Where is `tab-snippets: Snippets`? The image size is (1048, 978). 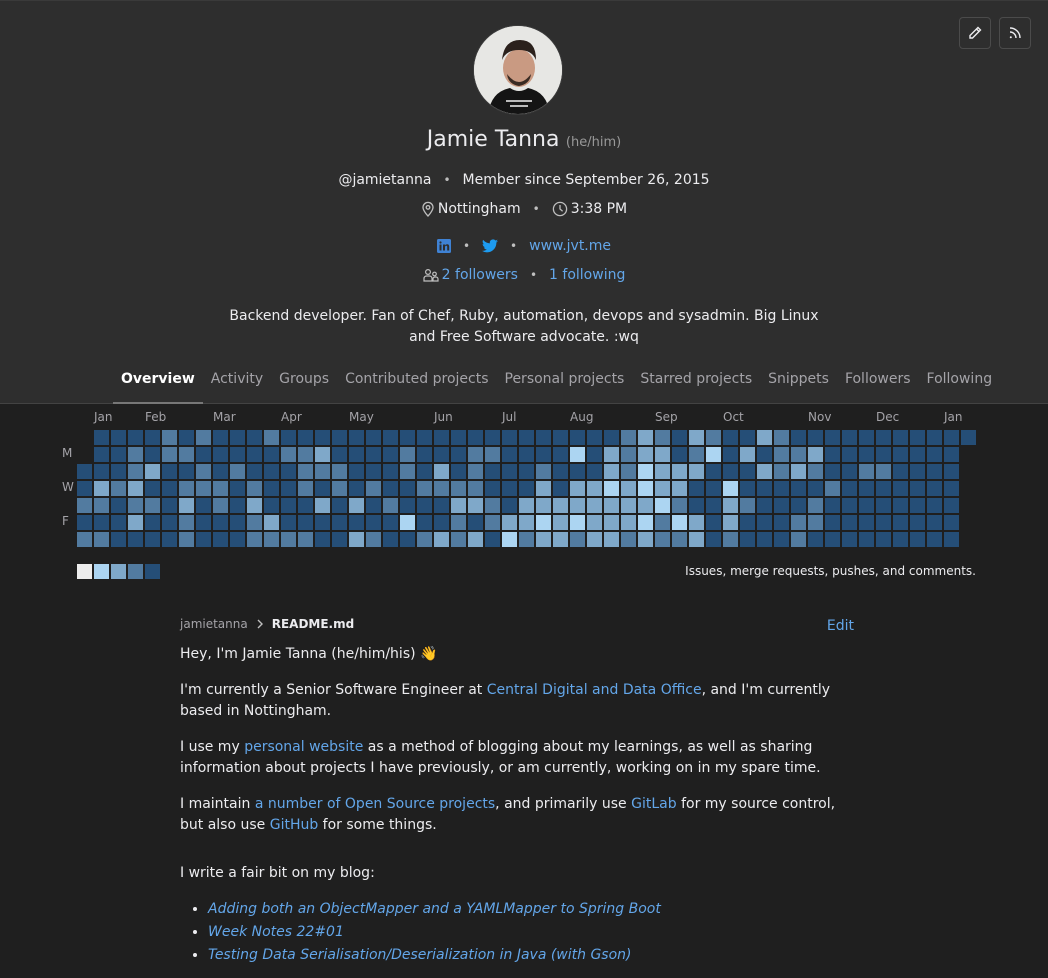 tab-snippets: Snippets is located at coordinates (798, 382).